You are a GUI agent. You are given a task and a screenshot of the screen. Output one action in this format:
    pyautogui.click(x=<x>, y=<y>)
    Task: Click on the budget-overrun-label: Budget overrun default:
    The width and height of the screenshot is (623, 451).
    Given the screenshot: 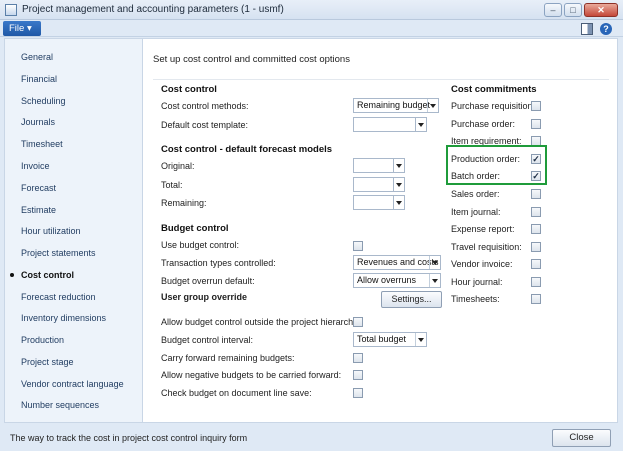 What is the action you would take?
    pyautogui.click(x=208, y=281)
    